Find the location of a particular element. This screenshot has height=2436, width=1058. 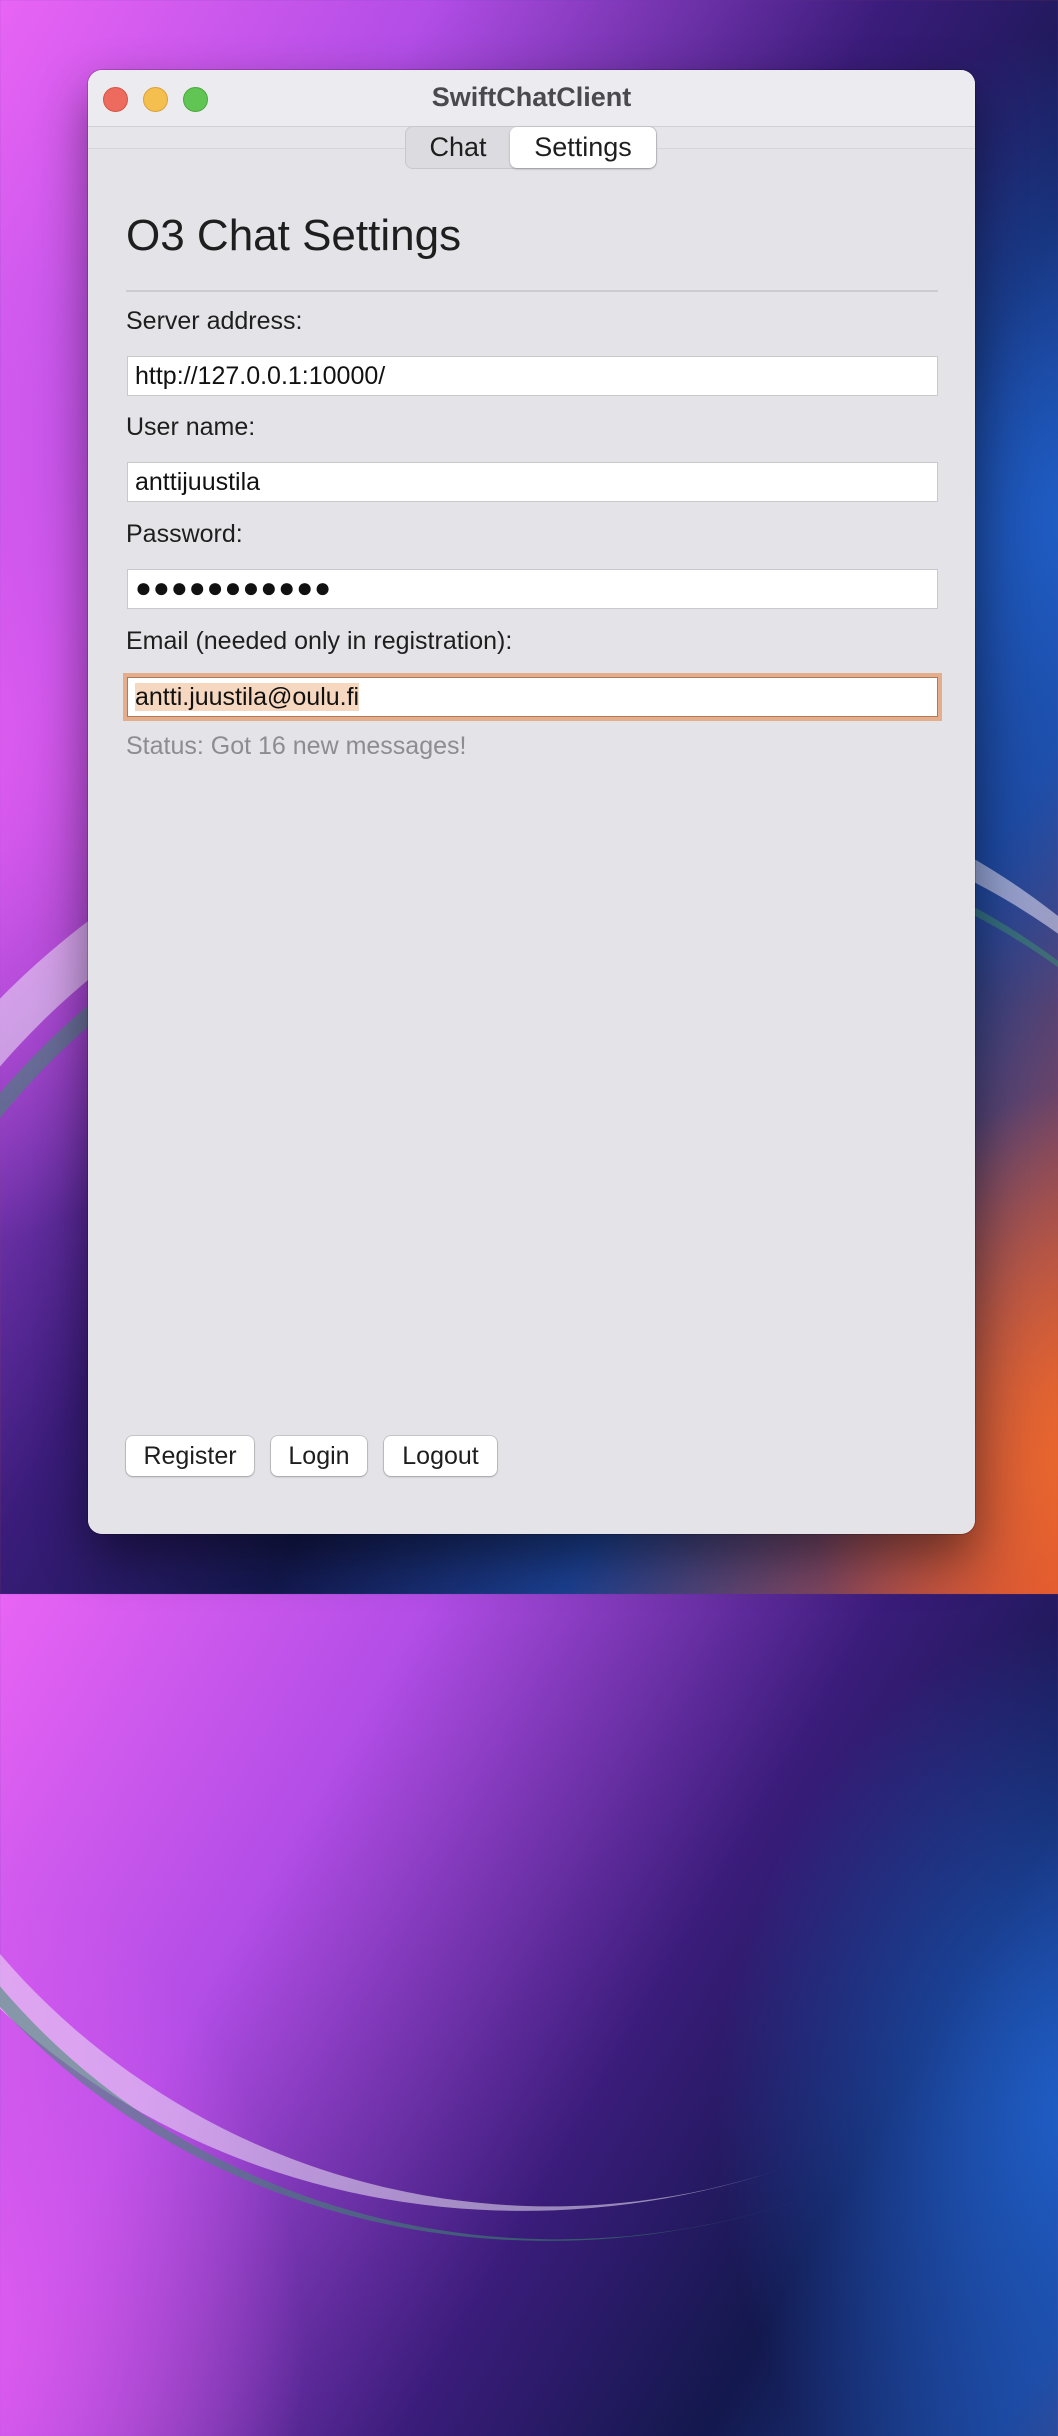

tab-bar: Chat Settings is located at coordinates (531, 147).